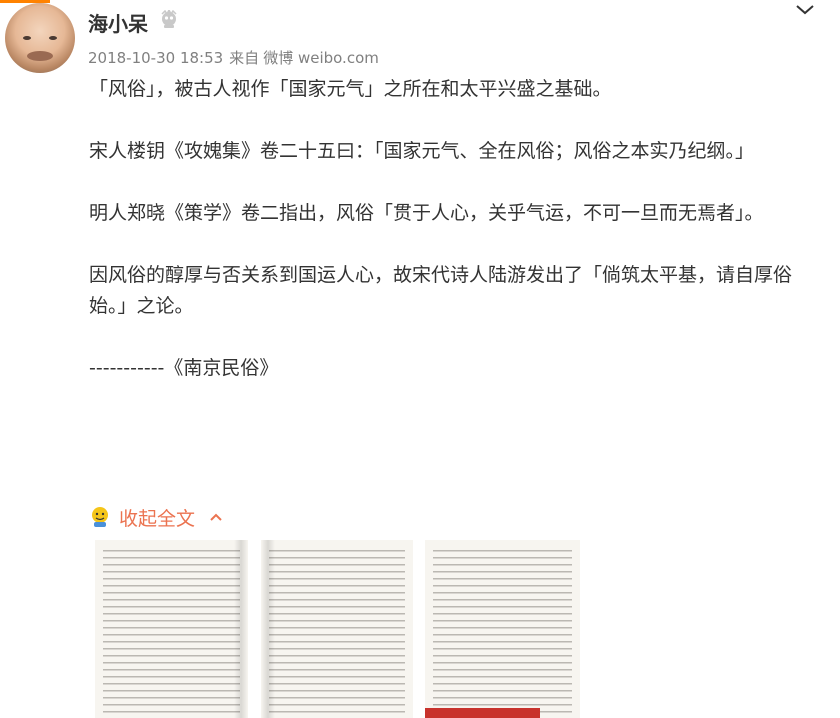 The image size is (840, 718). Describe the element at coordinates (805, 10) in the screenshot. I see `chevron-down-icon` at that location.